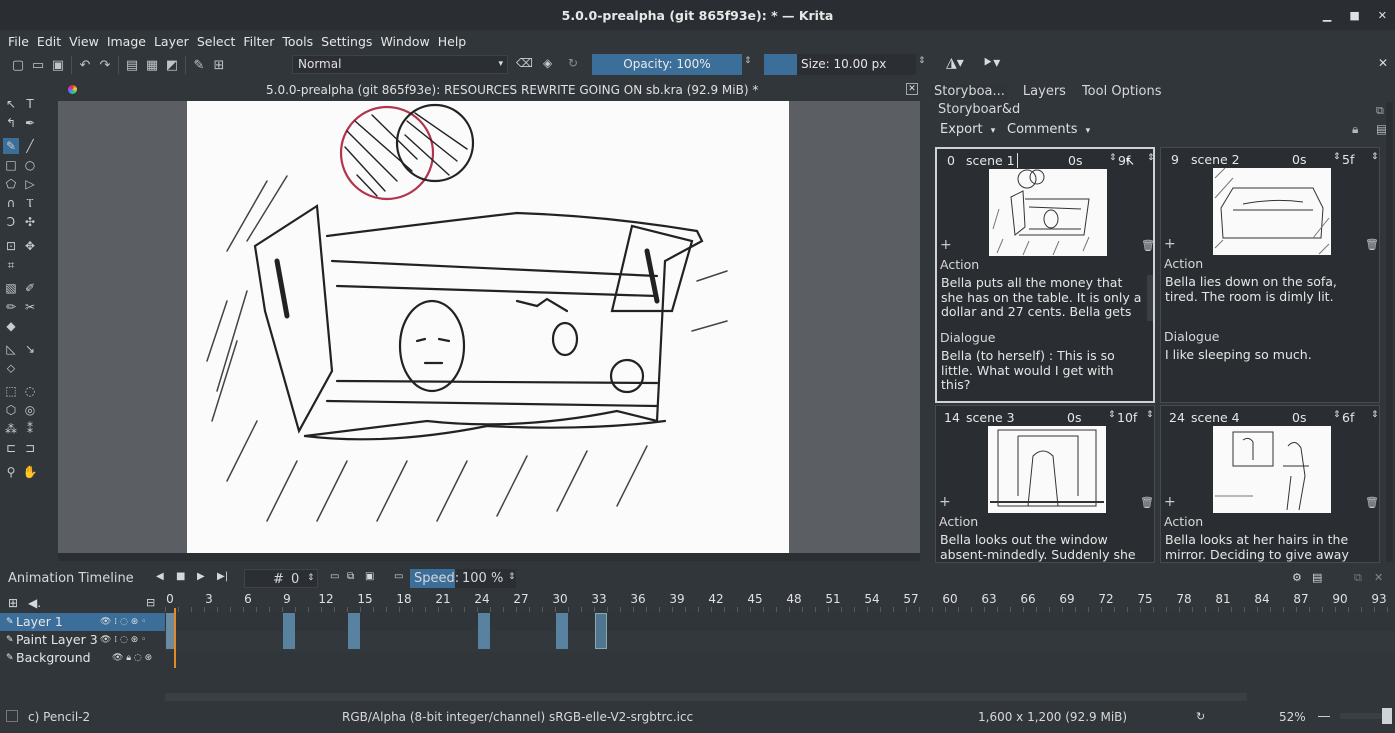 The height and width of the screenshot is (733, 1395). Describe the element at coordinates (18, 41) in the screenshot. I see `menu-file: File` at that location.